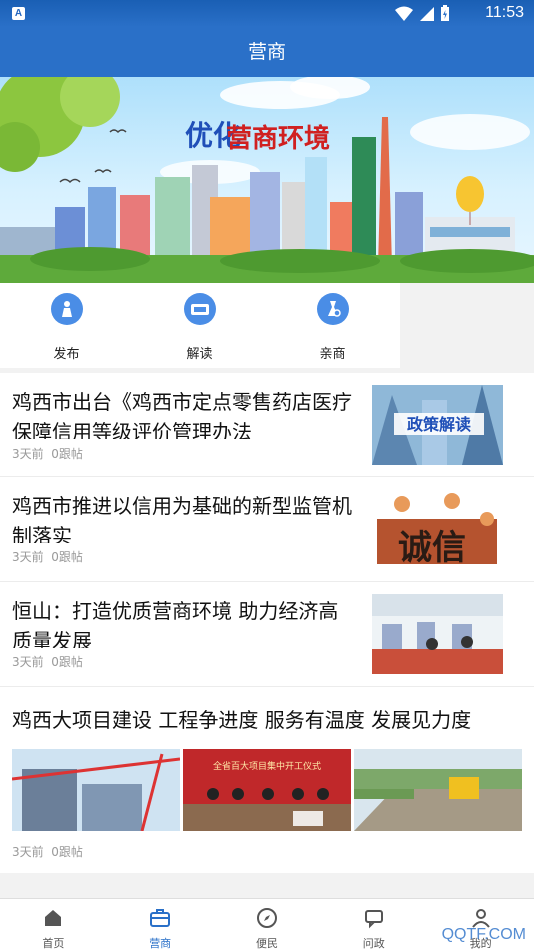 The image size is (534, 950). What do you see at coordinates (182, 414) in the screenshot?
I see `news-title: 鸡西市出台《鸡西市定点零售药店医疗保障信用等级评价管理办法` at bounding box center [182, 414].